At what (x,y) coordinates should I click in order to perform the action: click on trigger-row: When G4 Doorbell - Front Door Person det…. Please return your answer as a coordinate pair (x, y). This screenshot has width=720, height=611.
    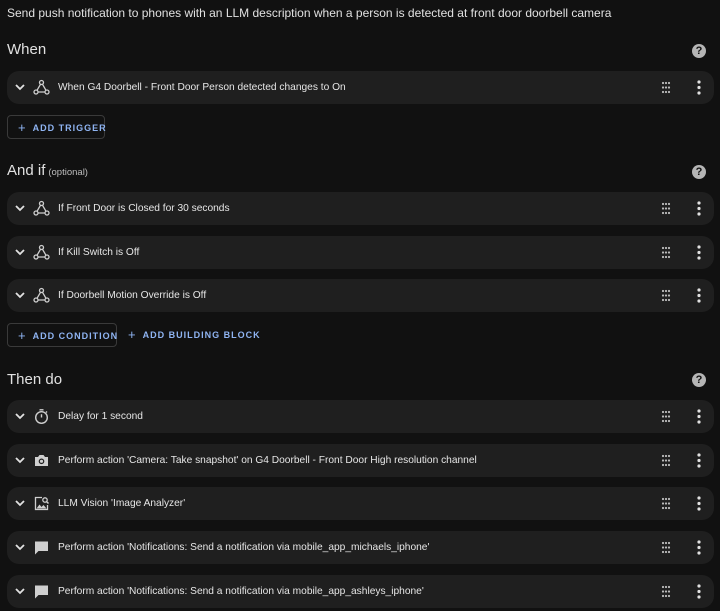
    Looking at the image, I should click on (360, 87).